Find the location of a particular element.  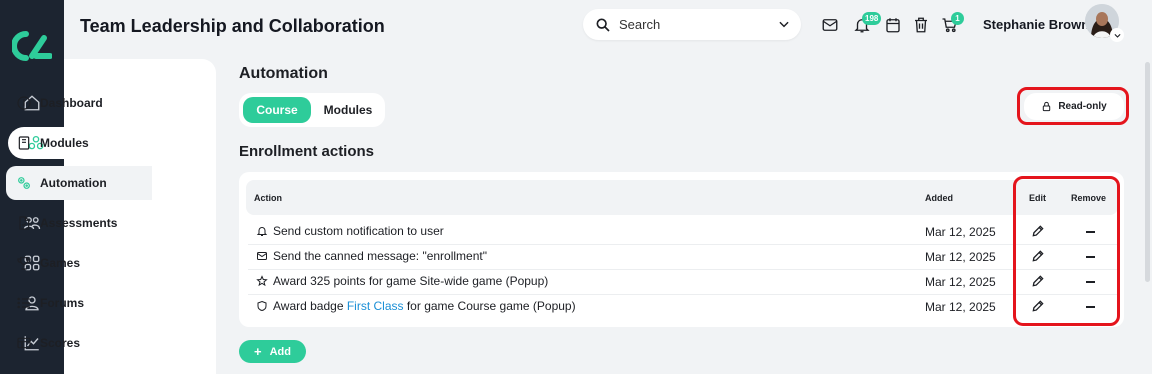

sidebar-item-games: Games is located at coordinates (79, 263).